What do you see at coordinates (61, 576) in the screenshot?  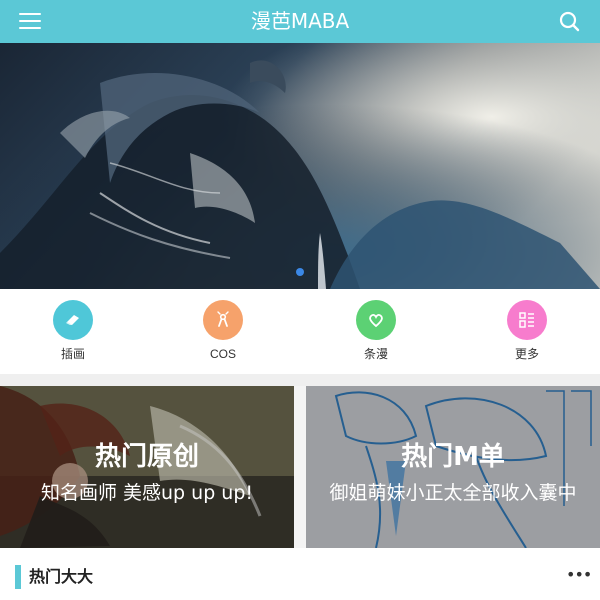 I see `section-title: 热门大大` at bounding box center [61, 576].